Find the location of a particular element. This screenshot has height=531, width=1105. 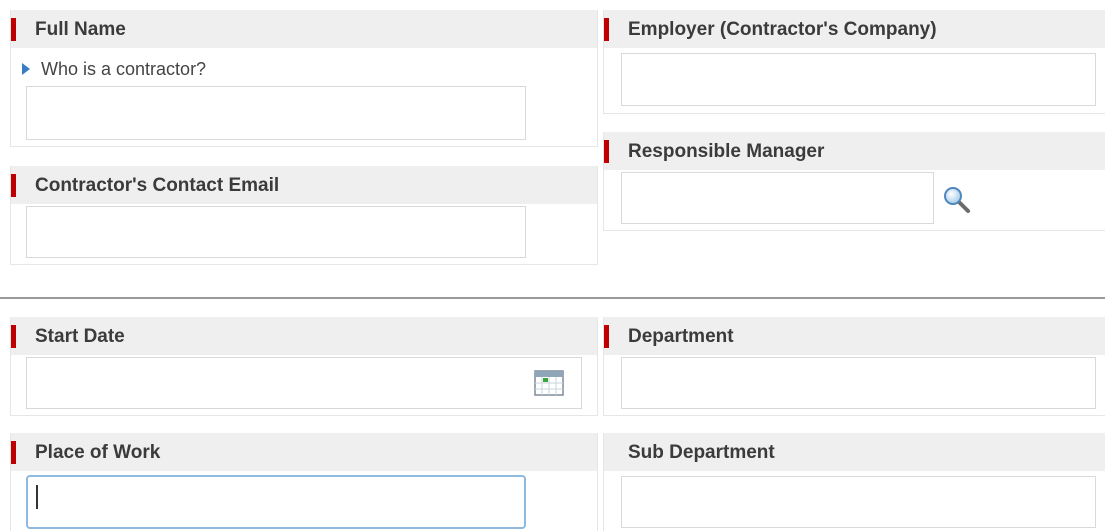

contact-email-header: Contractor's Contact Email is located at coordinates (304, 185).